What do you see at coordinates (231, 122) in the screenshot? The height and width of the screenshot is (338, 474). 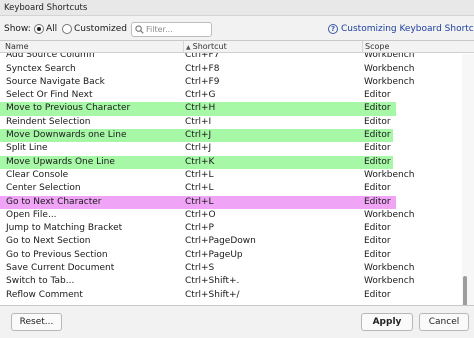 I see `table-row: Reindent Selection Ctrl+I Editor` at bounding box center [231, 122].